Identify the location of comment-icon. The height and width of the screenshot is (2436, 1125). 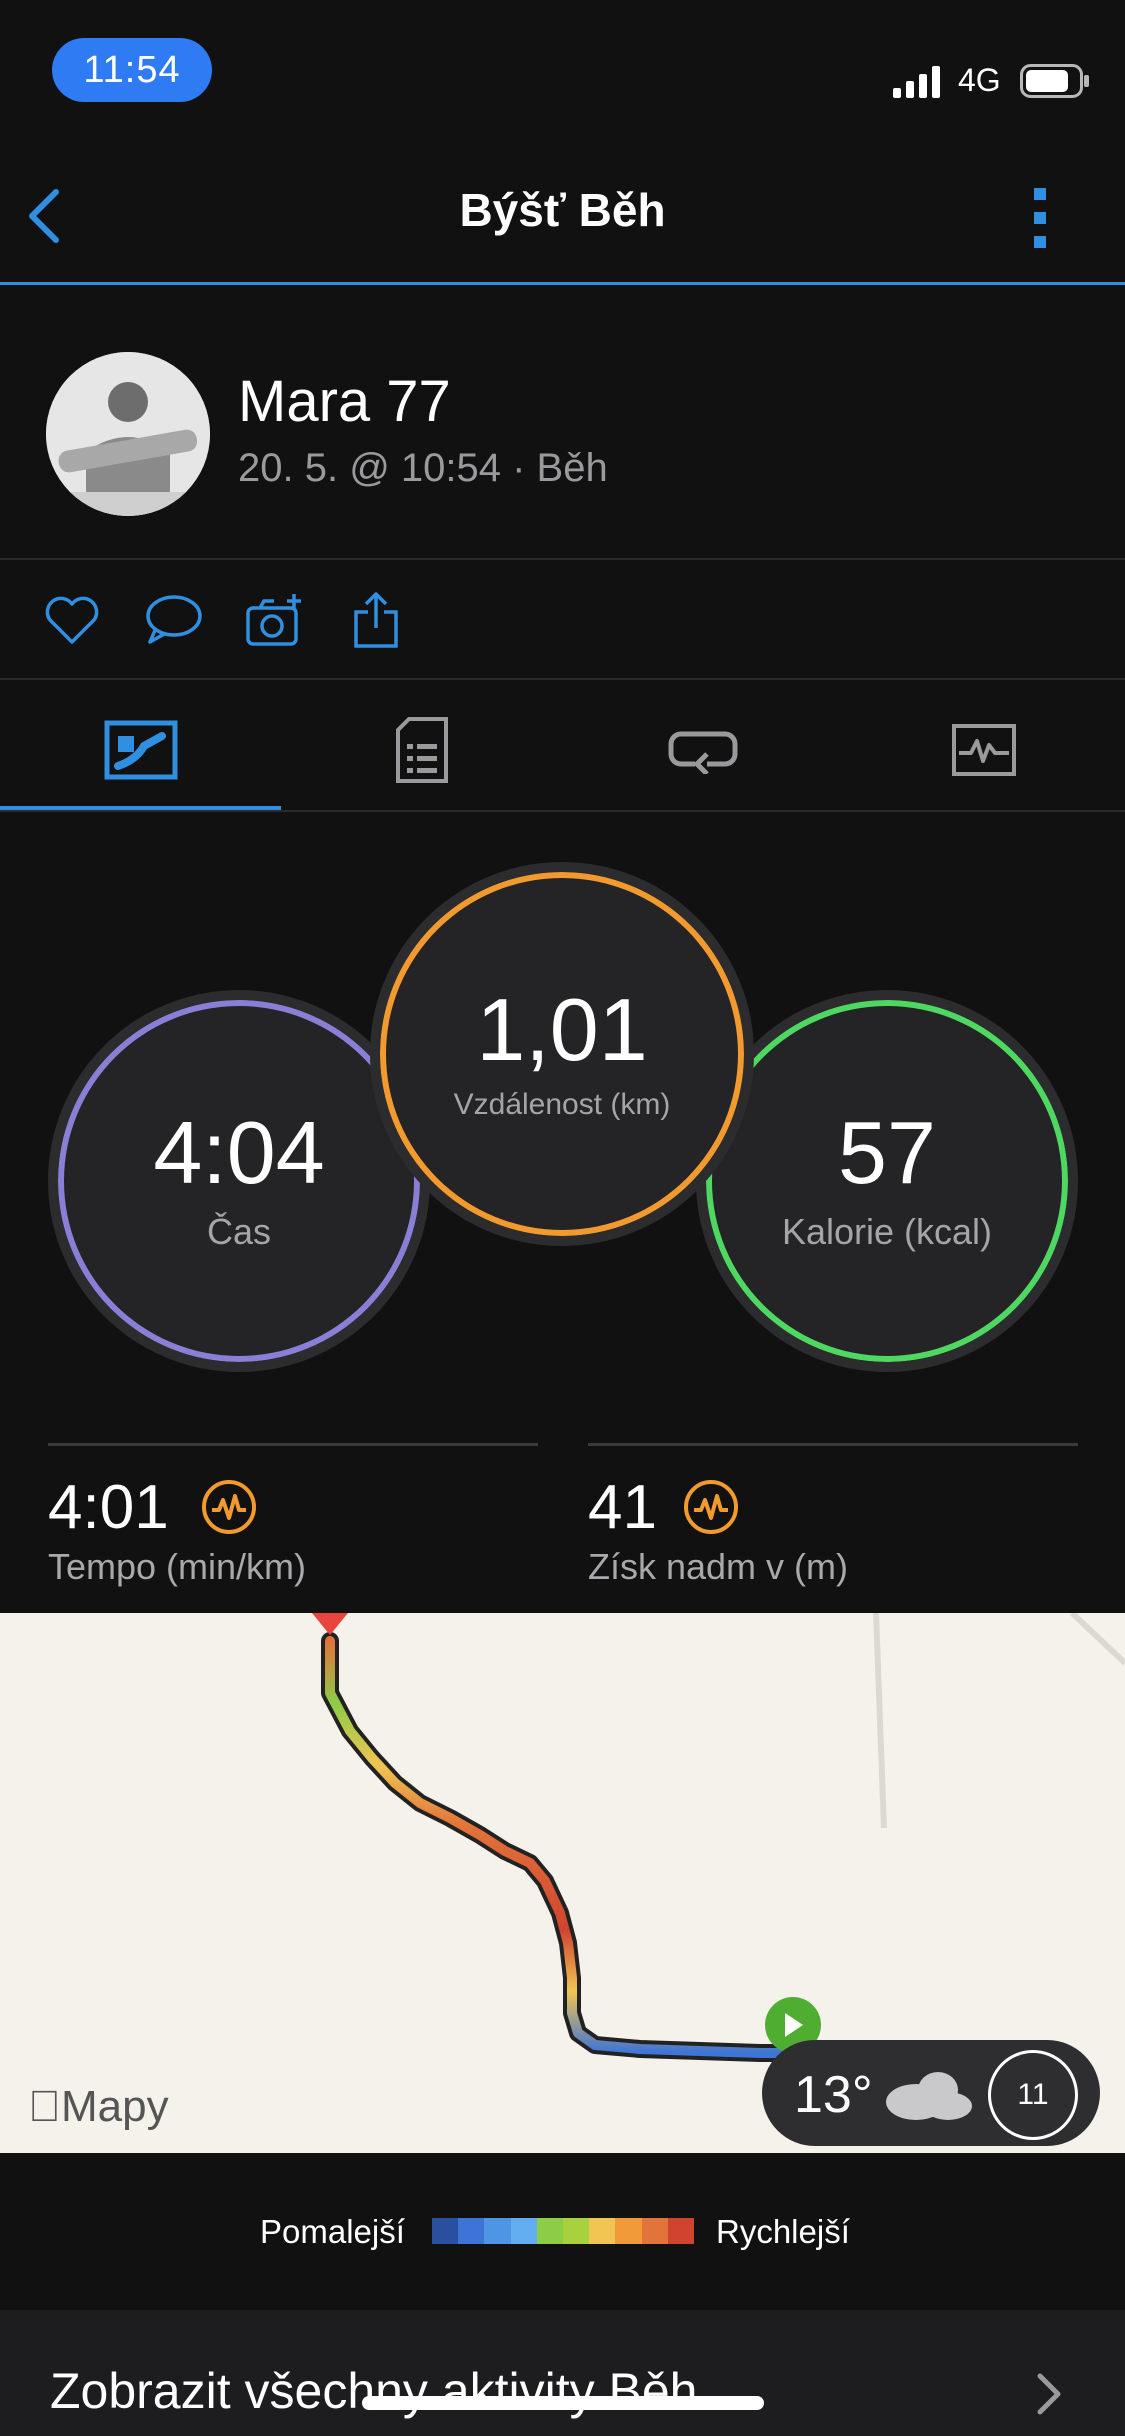
(172, 620).